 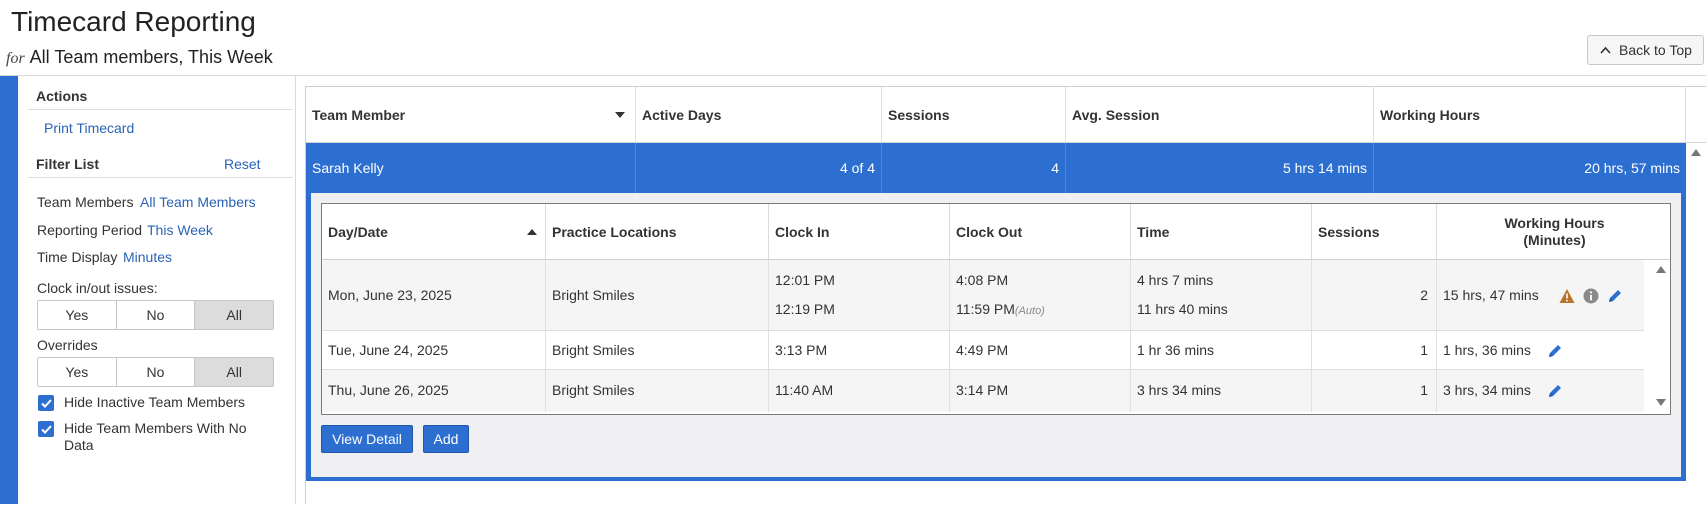 What do you see at coordinates (1554, 222) in the screenshot?
I see `col-working-hours-line1: Working Hours` at bounding box center [1554, 222].